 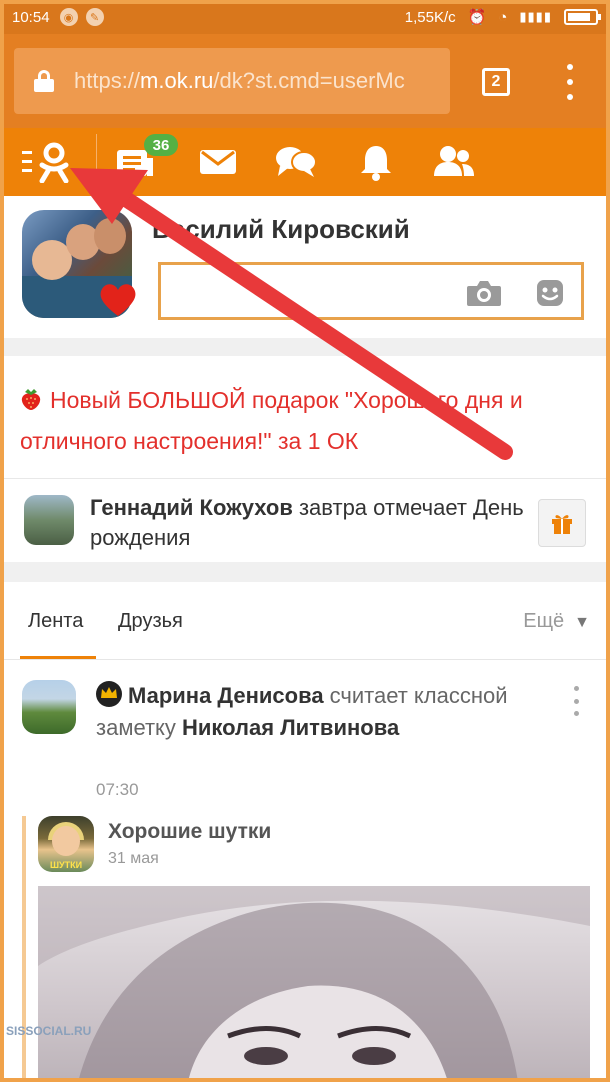 I want to click on birthday-person-name: Геннадий Кожухов, so click(x=191, y=507).